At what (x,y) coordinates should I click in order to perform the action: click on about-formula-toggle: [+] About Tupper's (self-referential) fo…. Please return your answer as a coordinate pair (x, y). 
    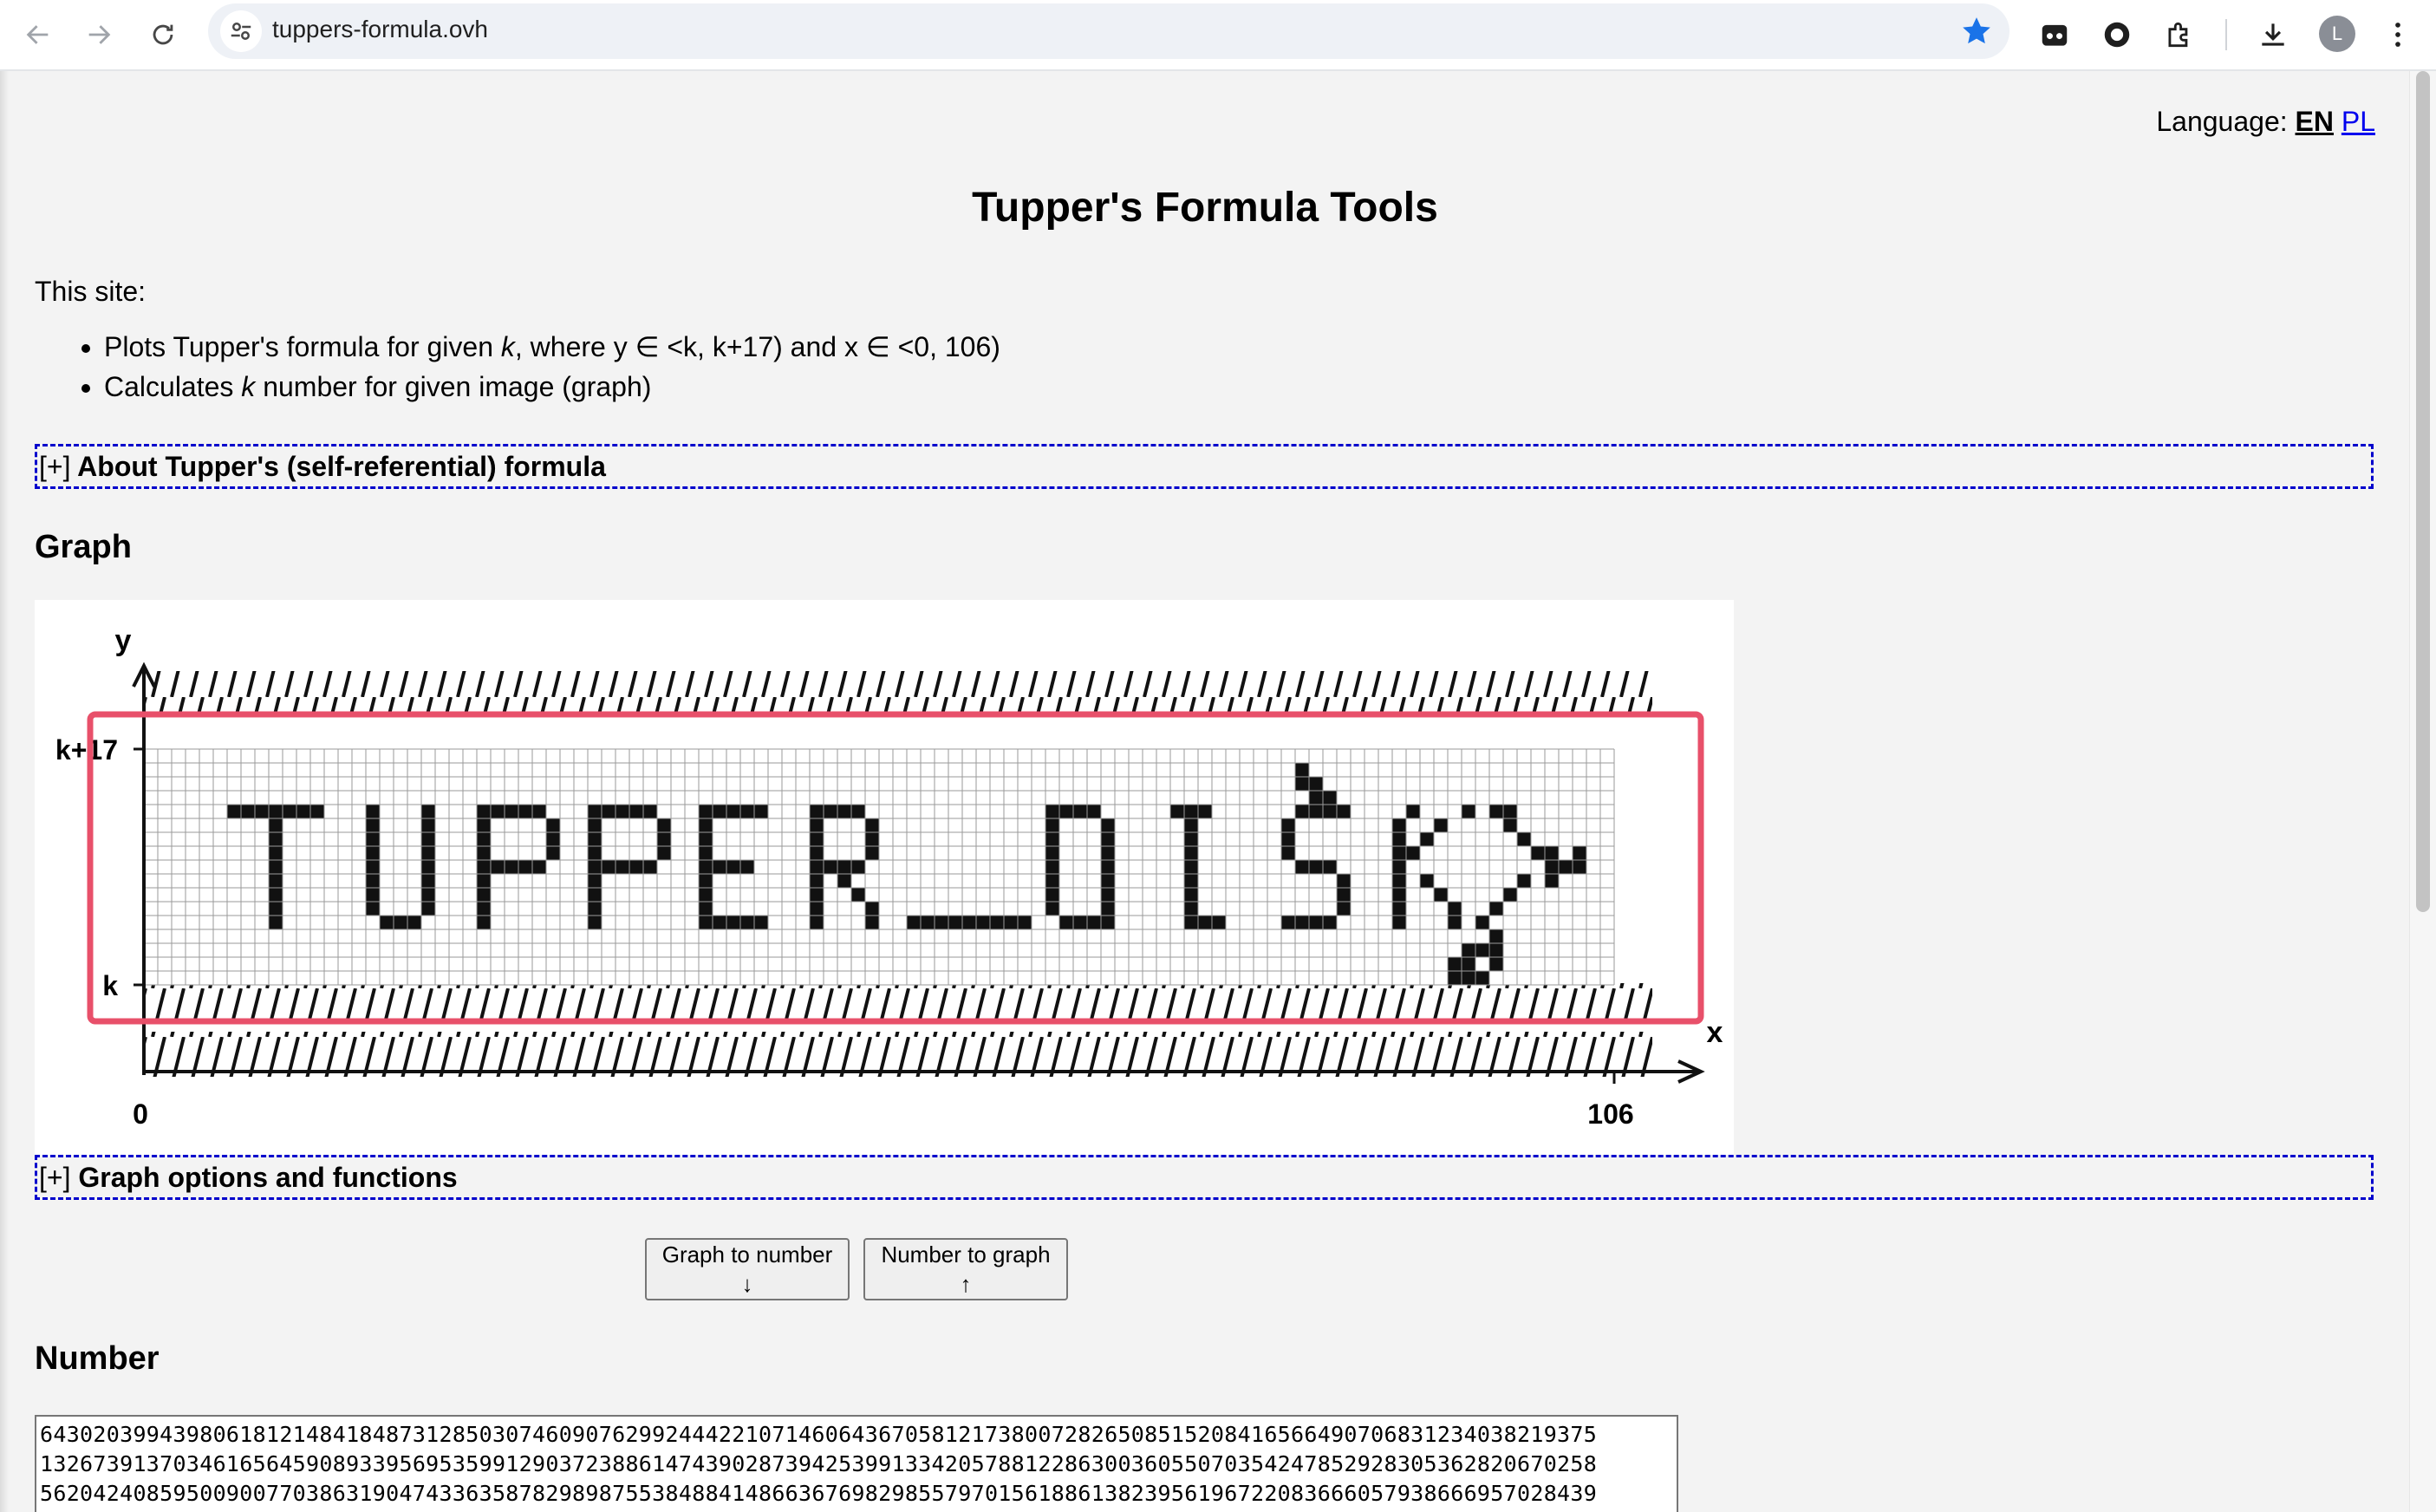
    Looking at the image, I should click on (1205, 466).